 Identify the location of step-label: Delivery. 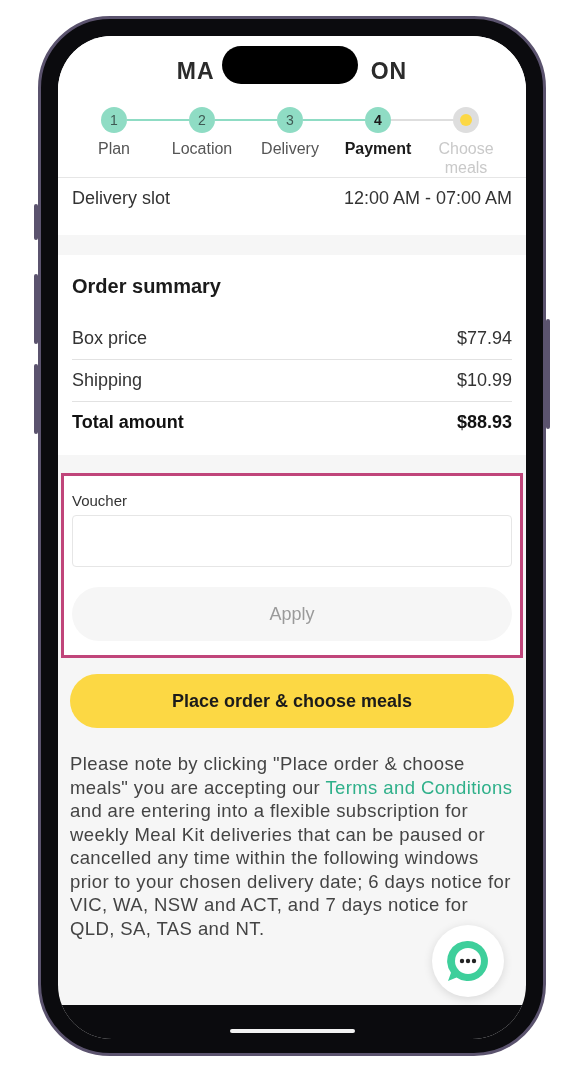
(290, 148).